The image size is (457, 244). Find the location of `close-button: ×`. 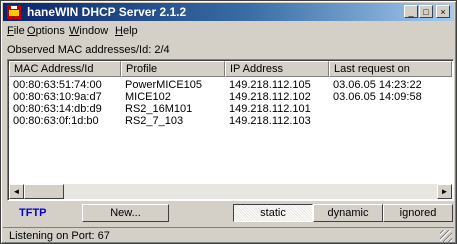

close-button: × is located at coordinates (443, 11).